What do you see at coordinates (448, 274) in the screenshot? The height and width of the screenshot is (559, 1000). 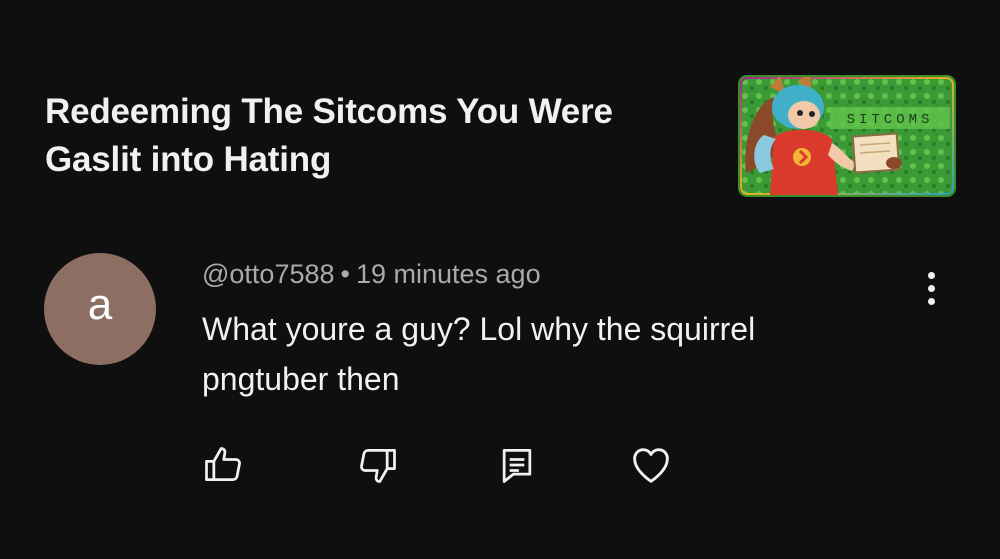 I see `comment-timestamp: 19 minutes ago` at bounding box center [448, 274].